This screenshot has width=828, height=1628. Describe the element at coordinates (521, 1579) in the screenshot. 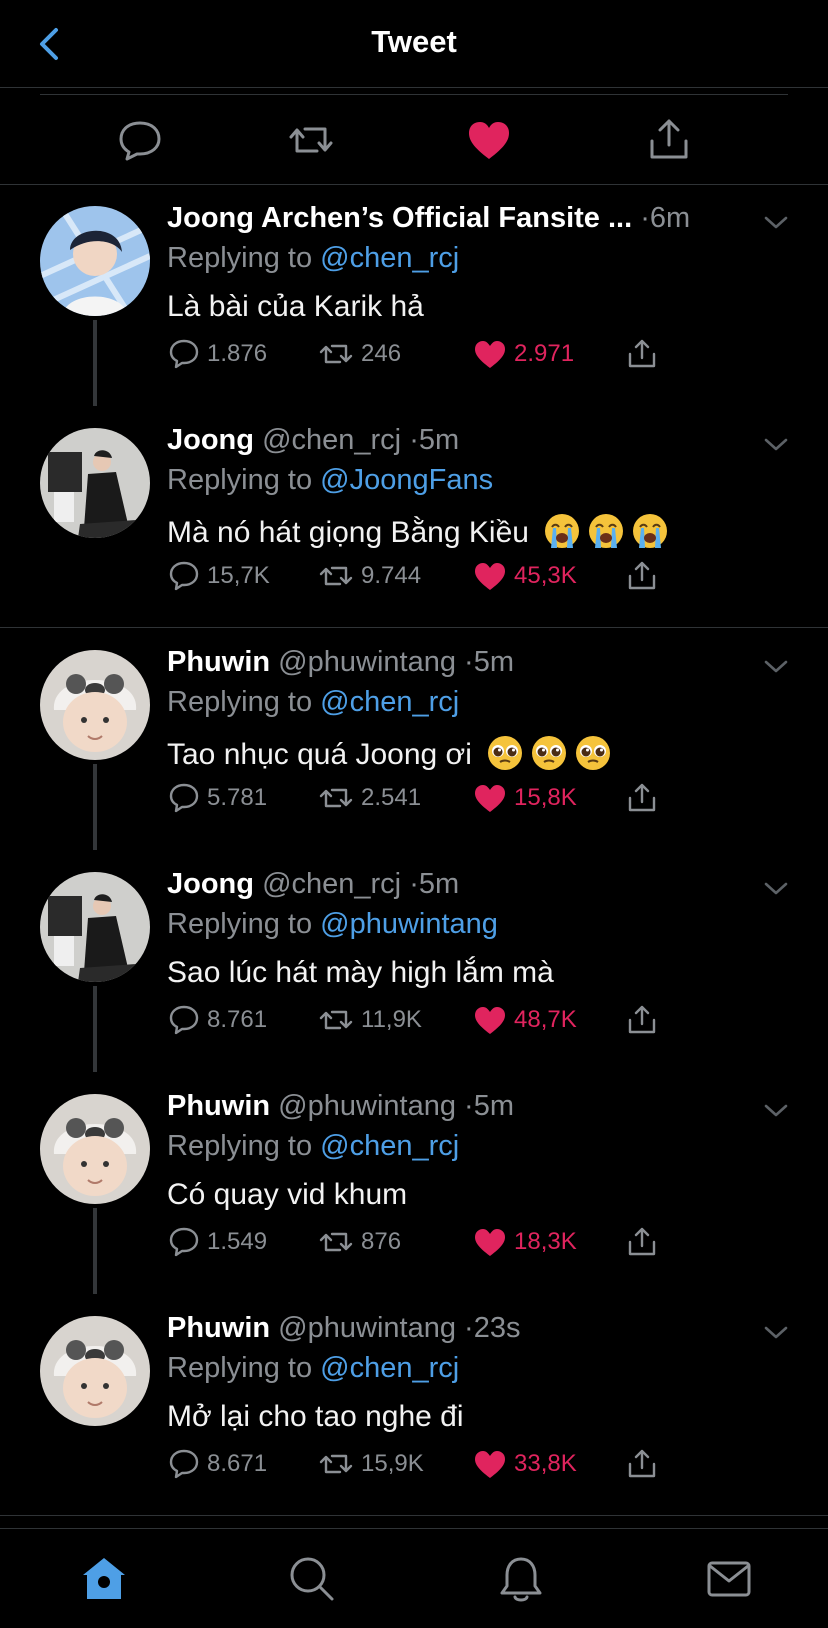

I see `tab-notifications` at that location.